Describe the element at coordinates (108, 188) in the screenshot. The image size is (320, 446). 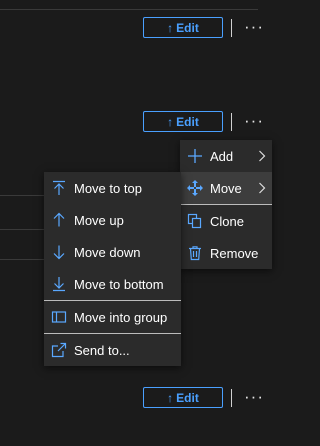
I see `menu-item-label: Move to top` at that location.